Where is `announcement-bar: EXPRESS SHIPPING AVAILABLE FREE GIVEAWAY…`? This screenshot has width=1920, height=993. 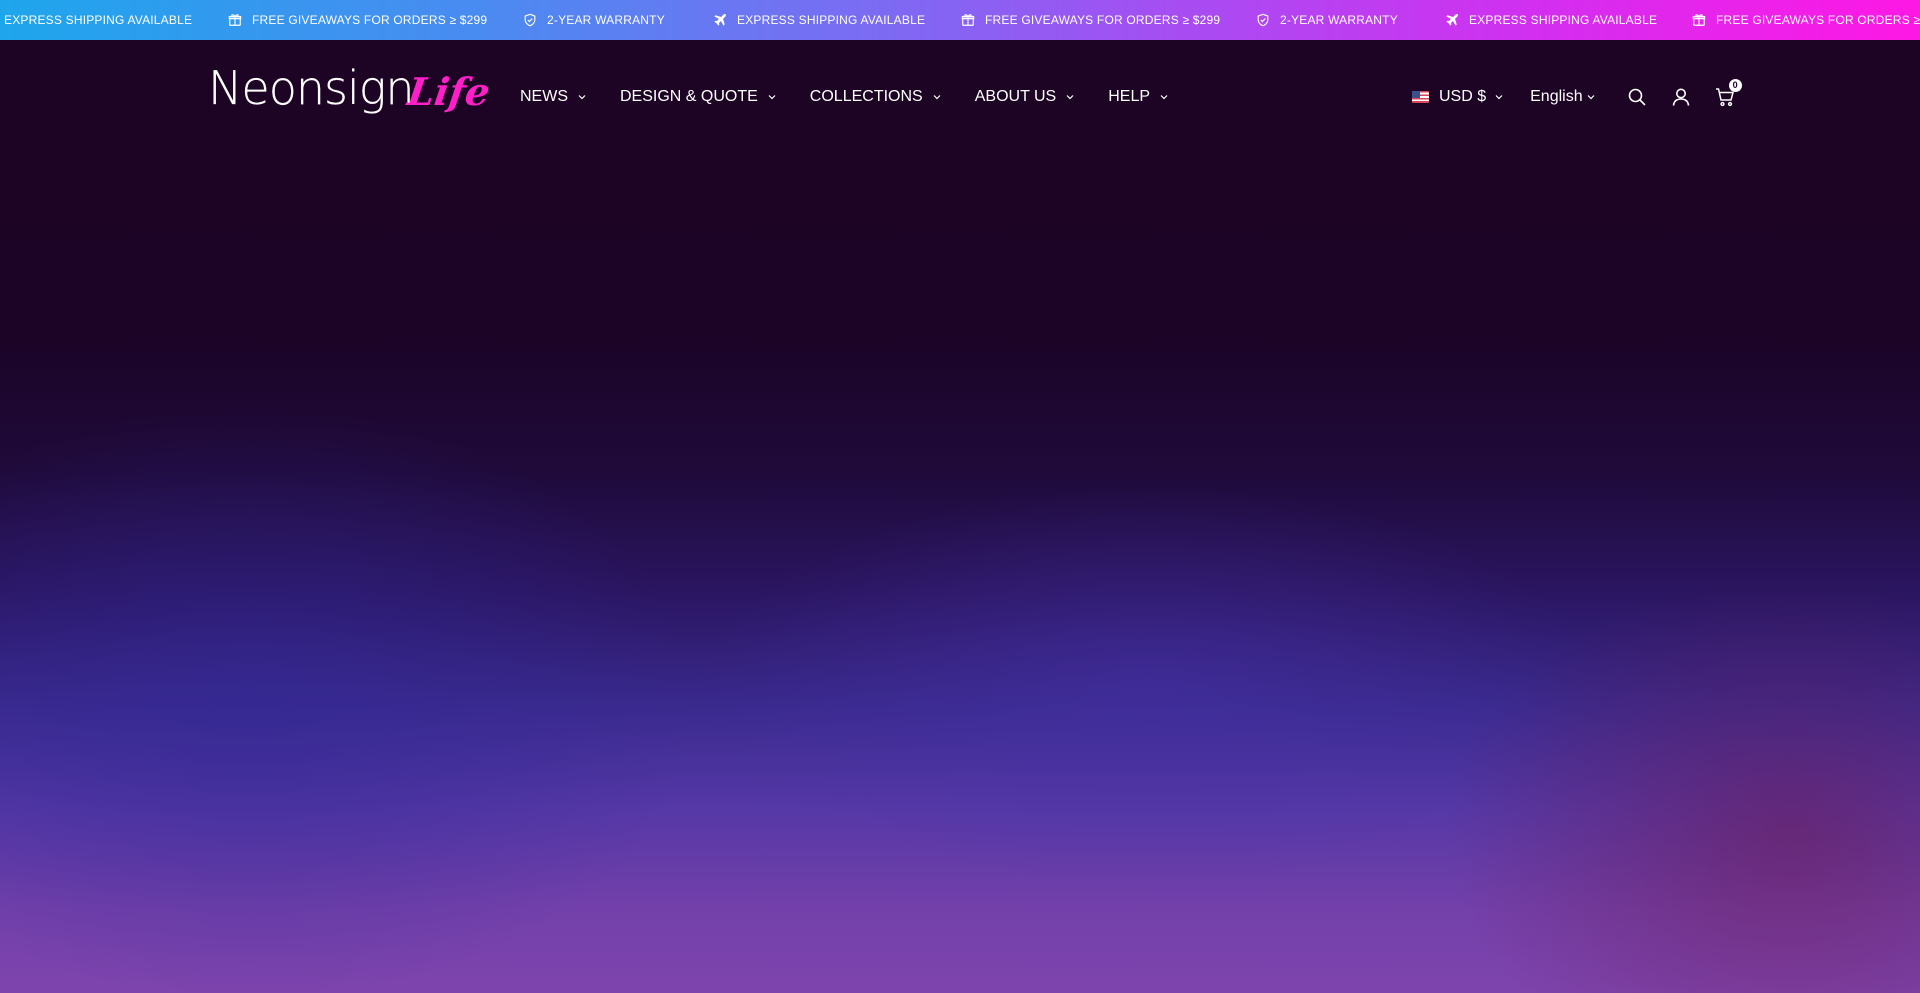 announcement-bar: EXPRESS SHIPPING AVAILABLE FREE GIVEAWAY… is located at coordinates (960, 20).